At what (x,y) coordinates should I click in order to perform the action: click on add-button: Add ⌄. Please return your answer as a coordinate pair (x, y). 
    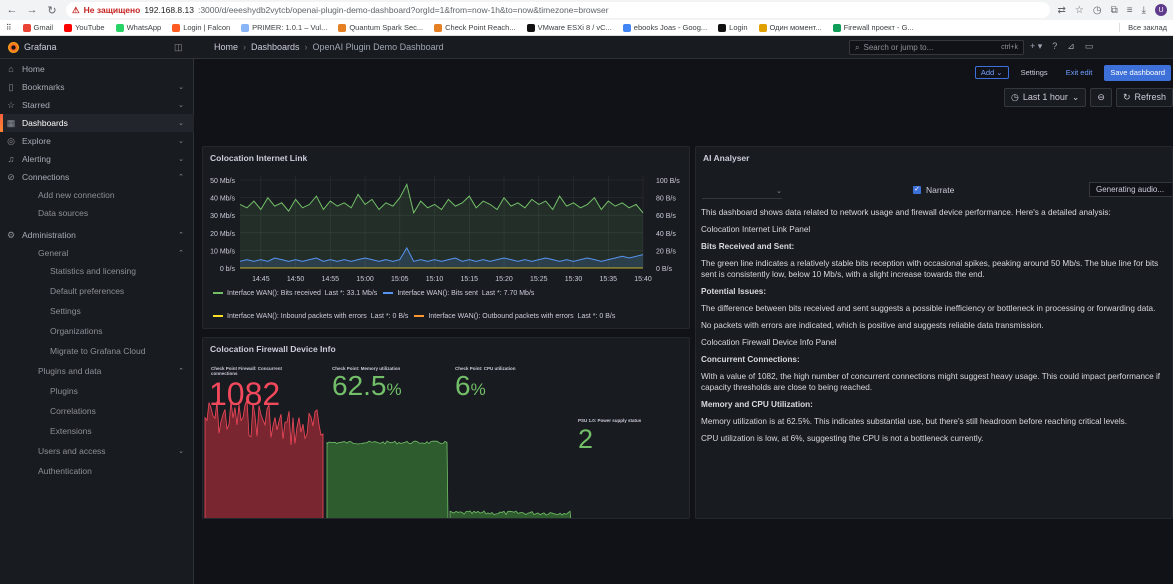
    Looking at the image, I should click on (991, 72).